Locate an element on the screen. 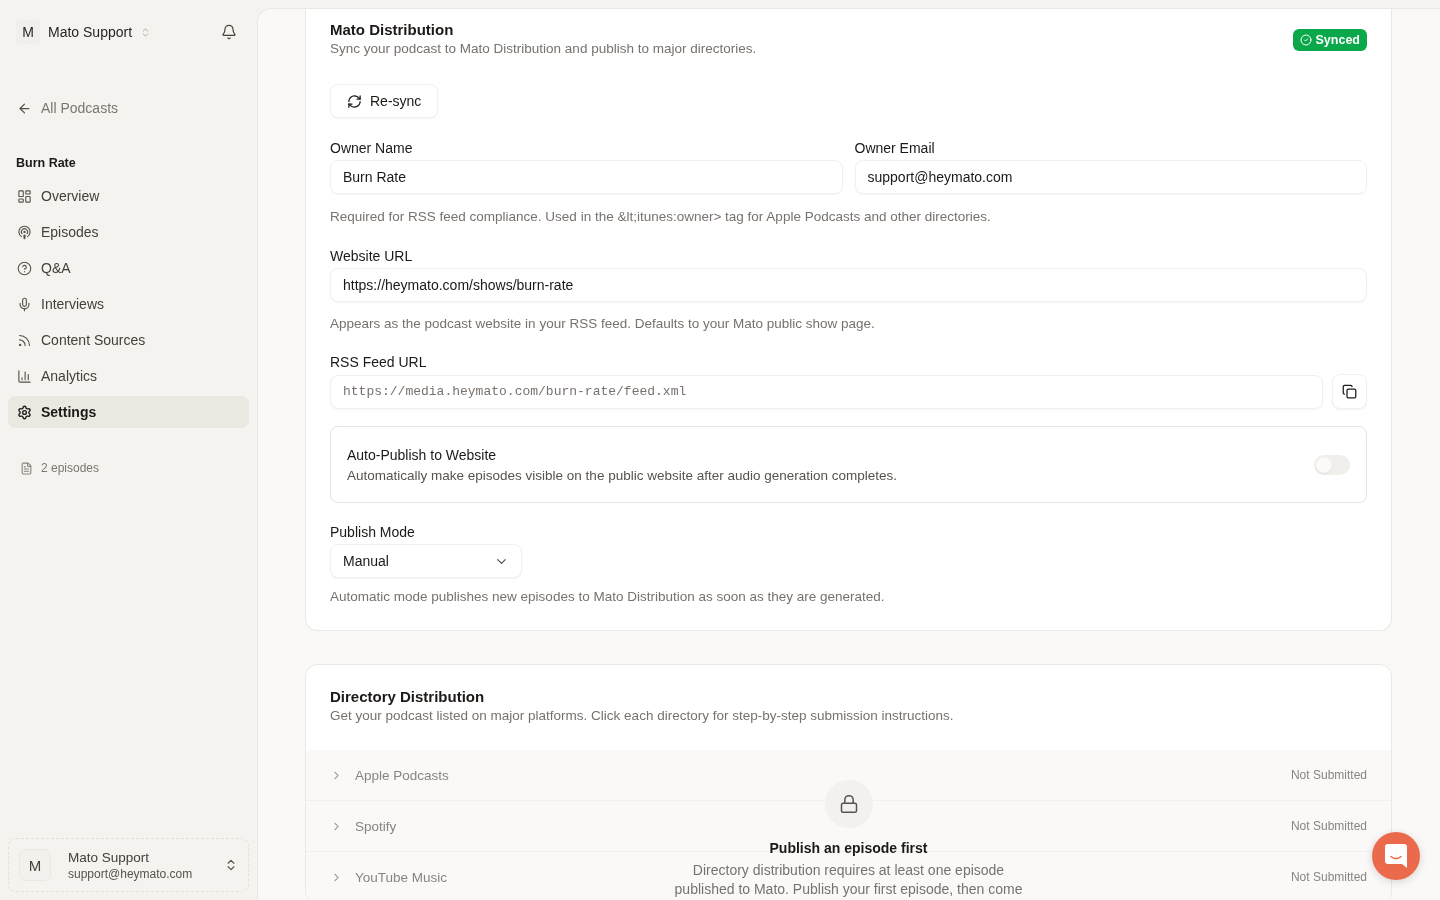  help-text: Automatic mode publishes new episodes to Mato Distribution as soon as they are generated. is located at coordinates (608, 597).